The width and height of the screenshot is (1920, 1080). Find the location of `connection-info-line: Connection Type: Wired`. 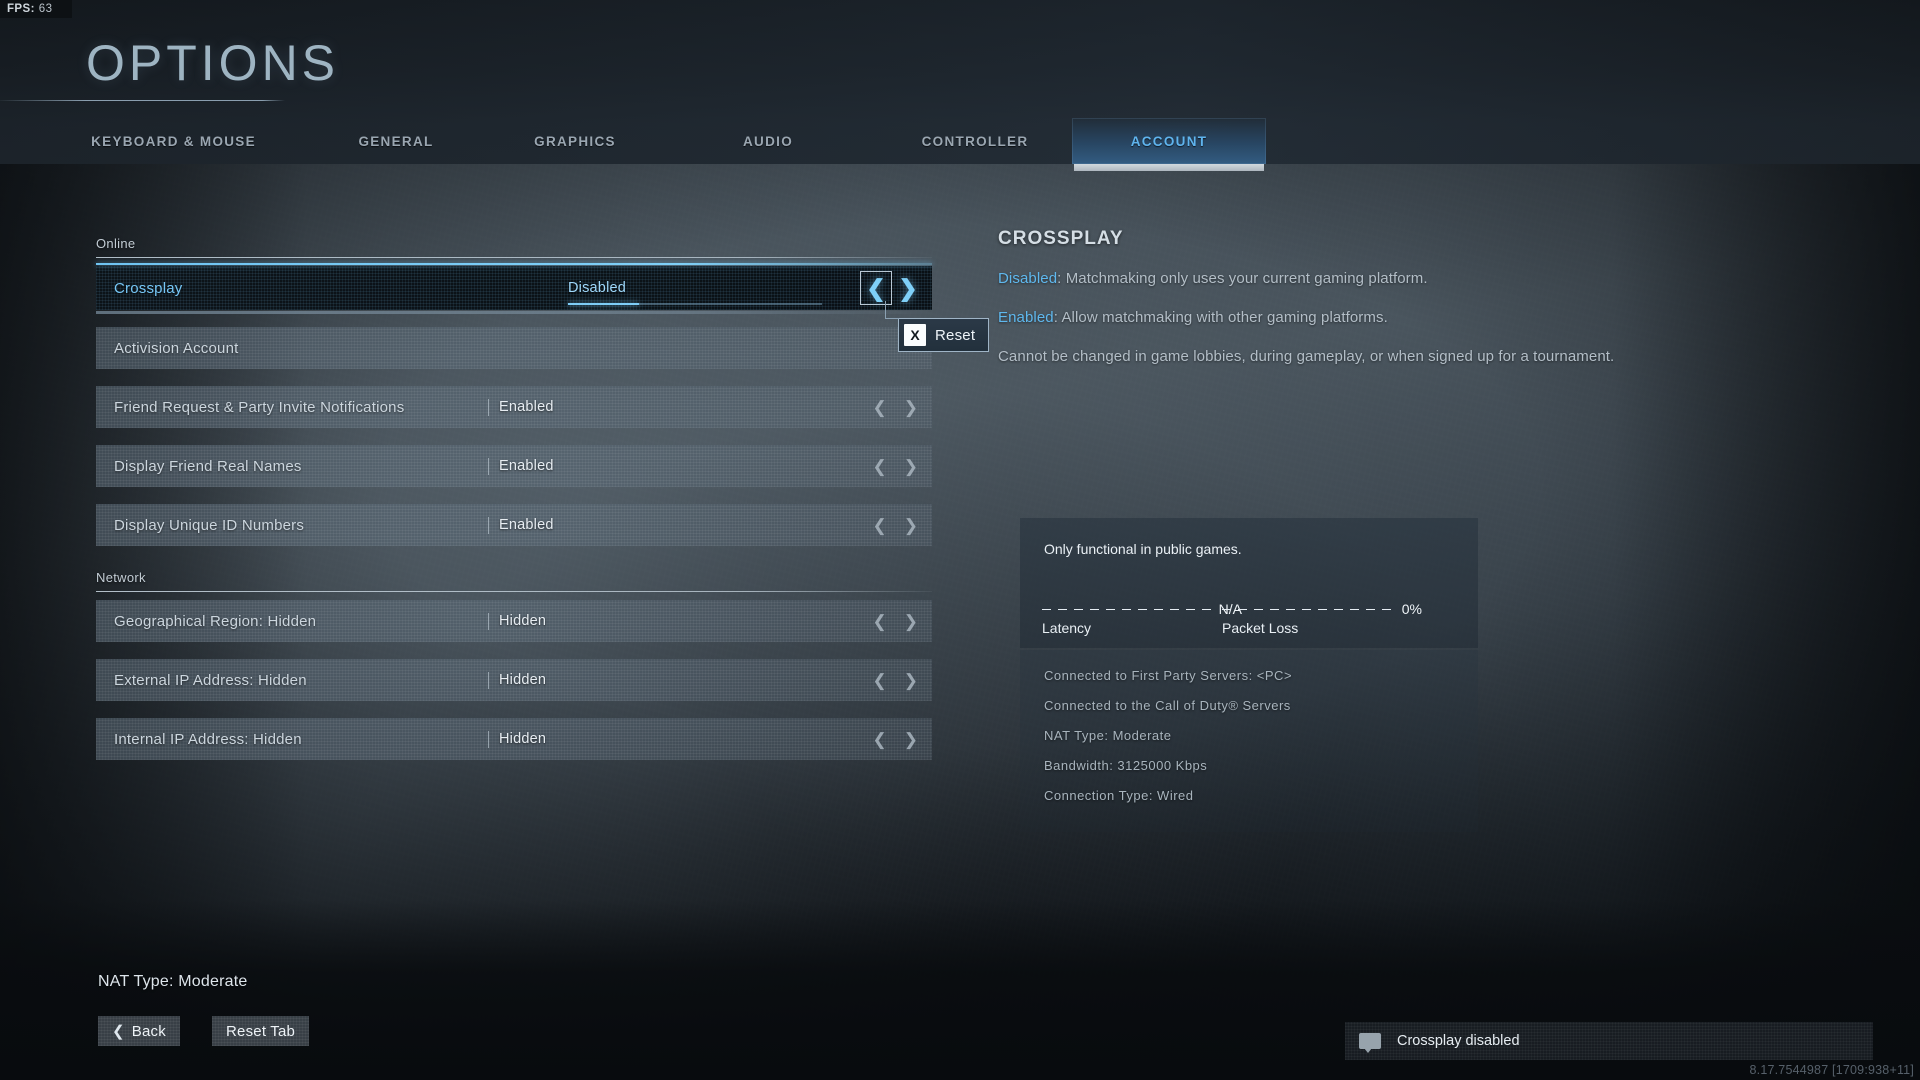

connection-info-line: Connection Type: Wired is located at coordinates (1119, 795).